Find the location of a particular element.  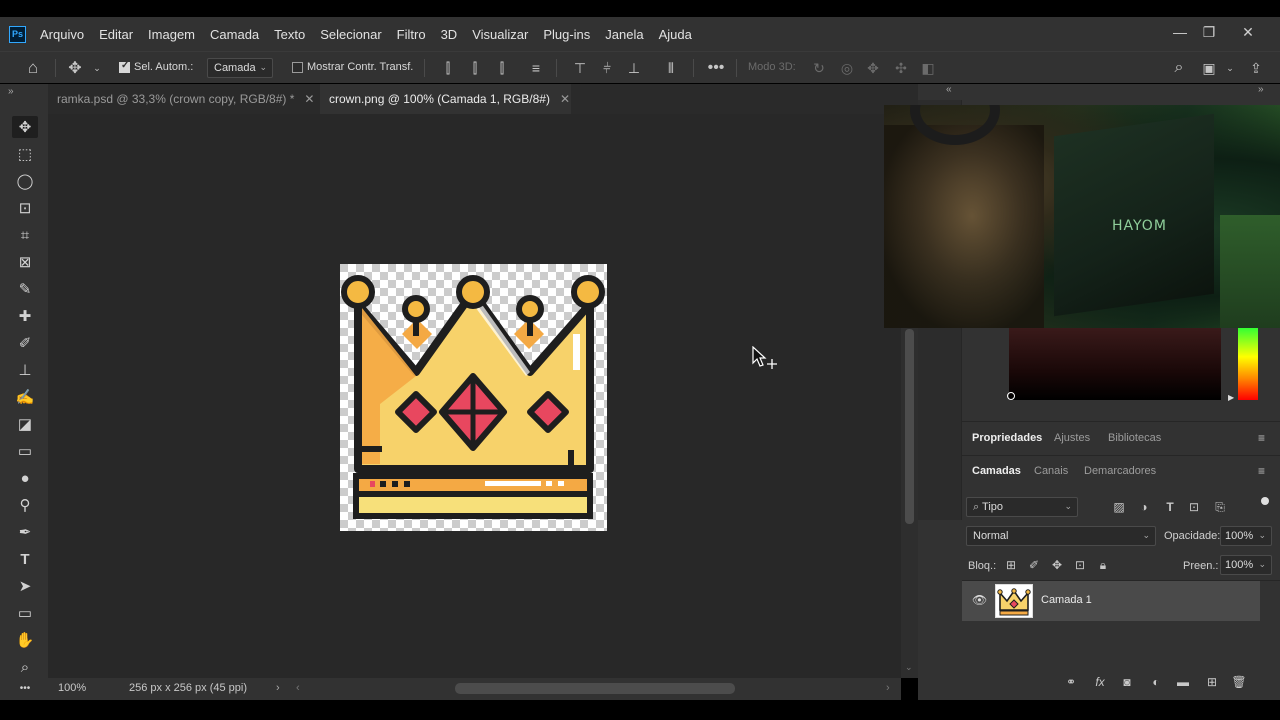

menu-camada: Camada is located at coordinates (234, 34).